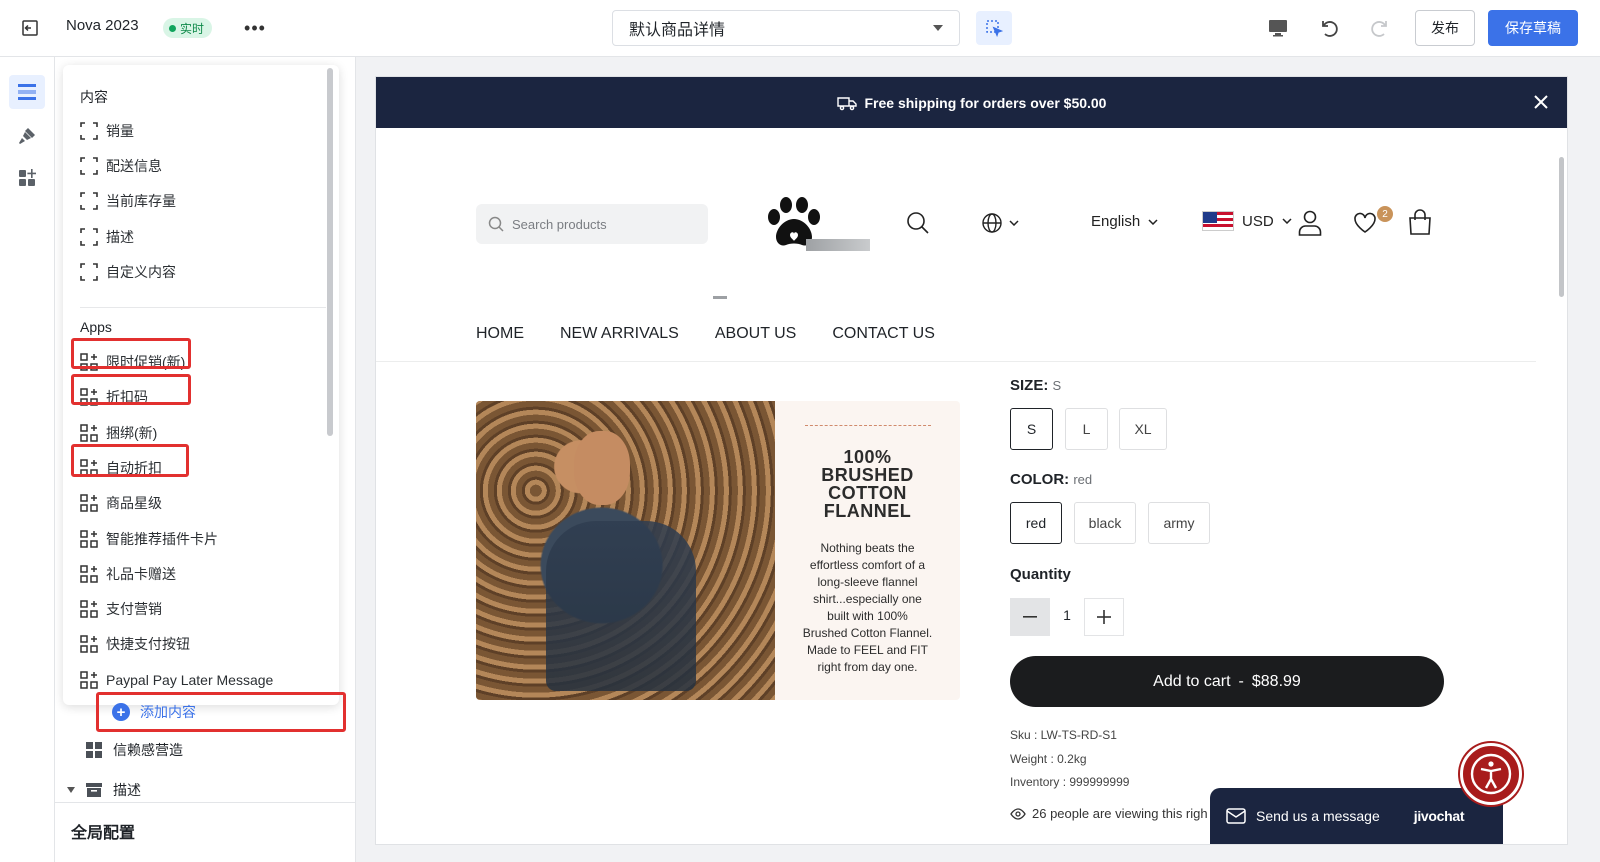 The height and width of the screenshot is (862, 1600). Describe the element at coordinates (1420, 222) in the screenshot. I see `cart-button` at that location.